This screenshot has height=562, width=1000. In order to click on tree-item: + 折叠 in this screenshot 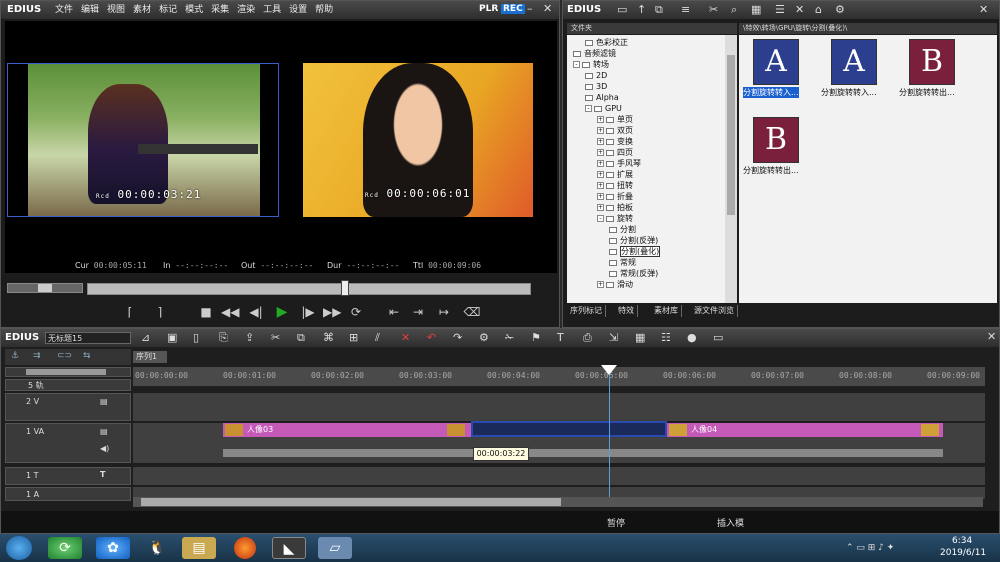, I will do `click(615, 196)`.